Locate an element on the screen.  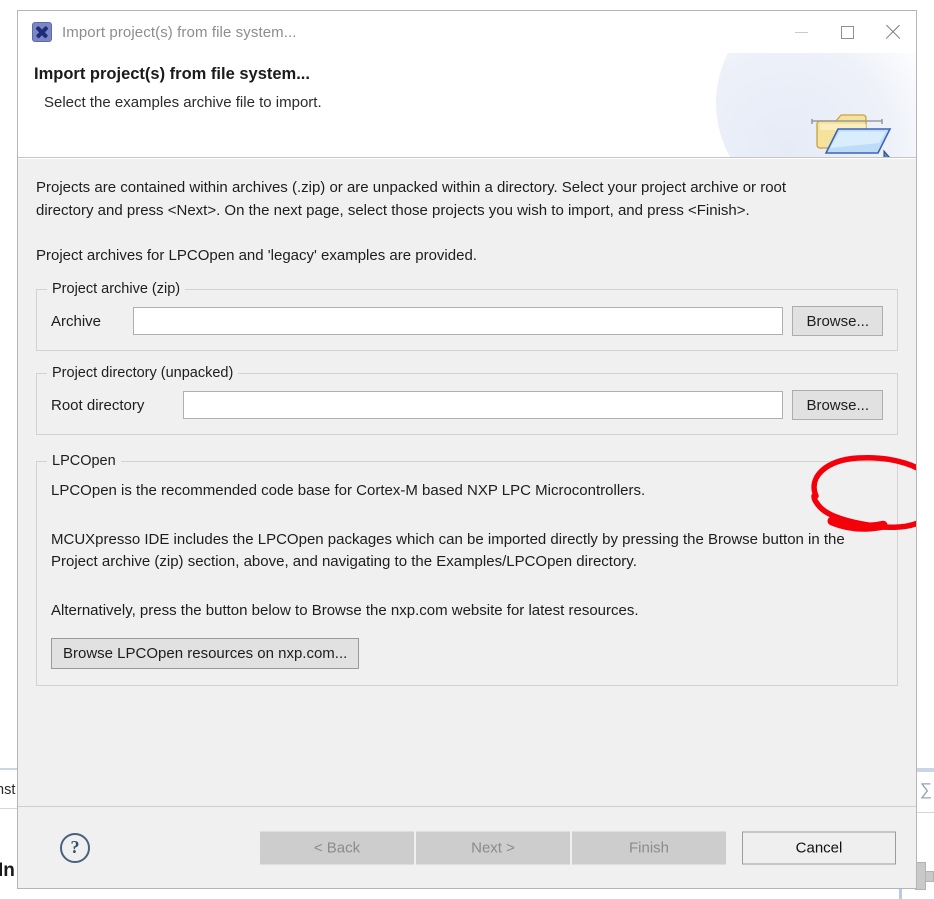
close-icon is located at coordinates (893, 32).